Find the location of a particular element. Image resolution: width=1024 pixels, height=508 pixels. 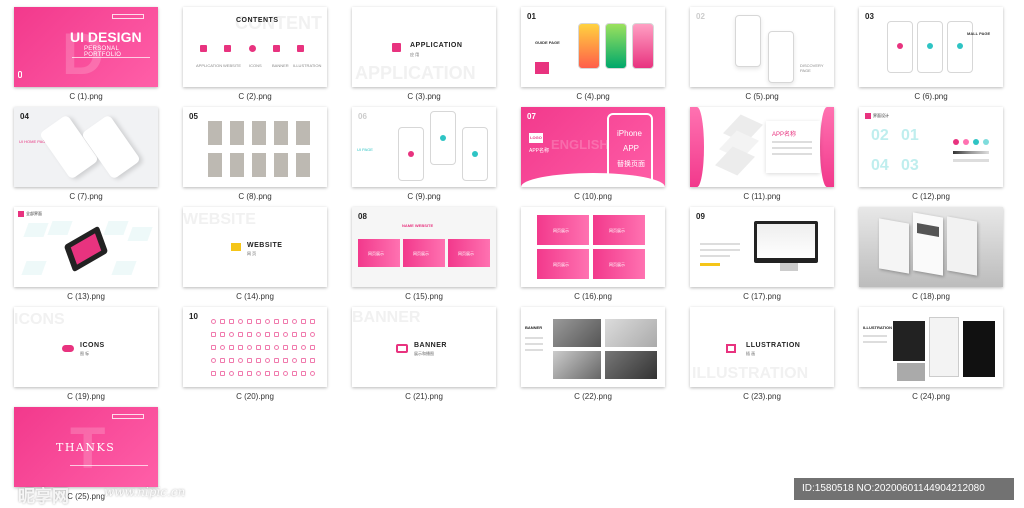

file-name: C (13).png is located at coordinates (86, 296).